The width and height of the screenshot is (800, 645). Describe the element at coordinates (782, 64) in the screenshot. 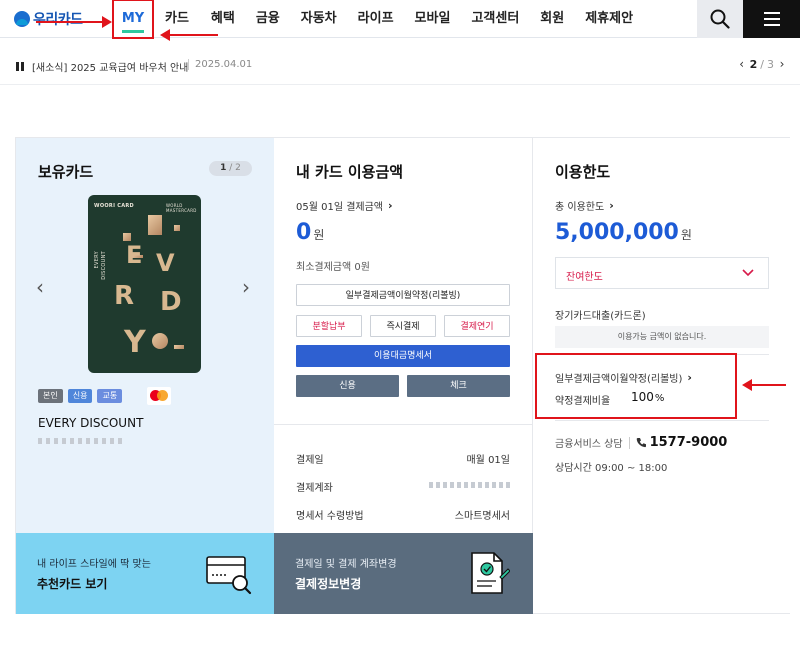

I see `chevron-right-icon: ›` at that location.